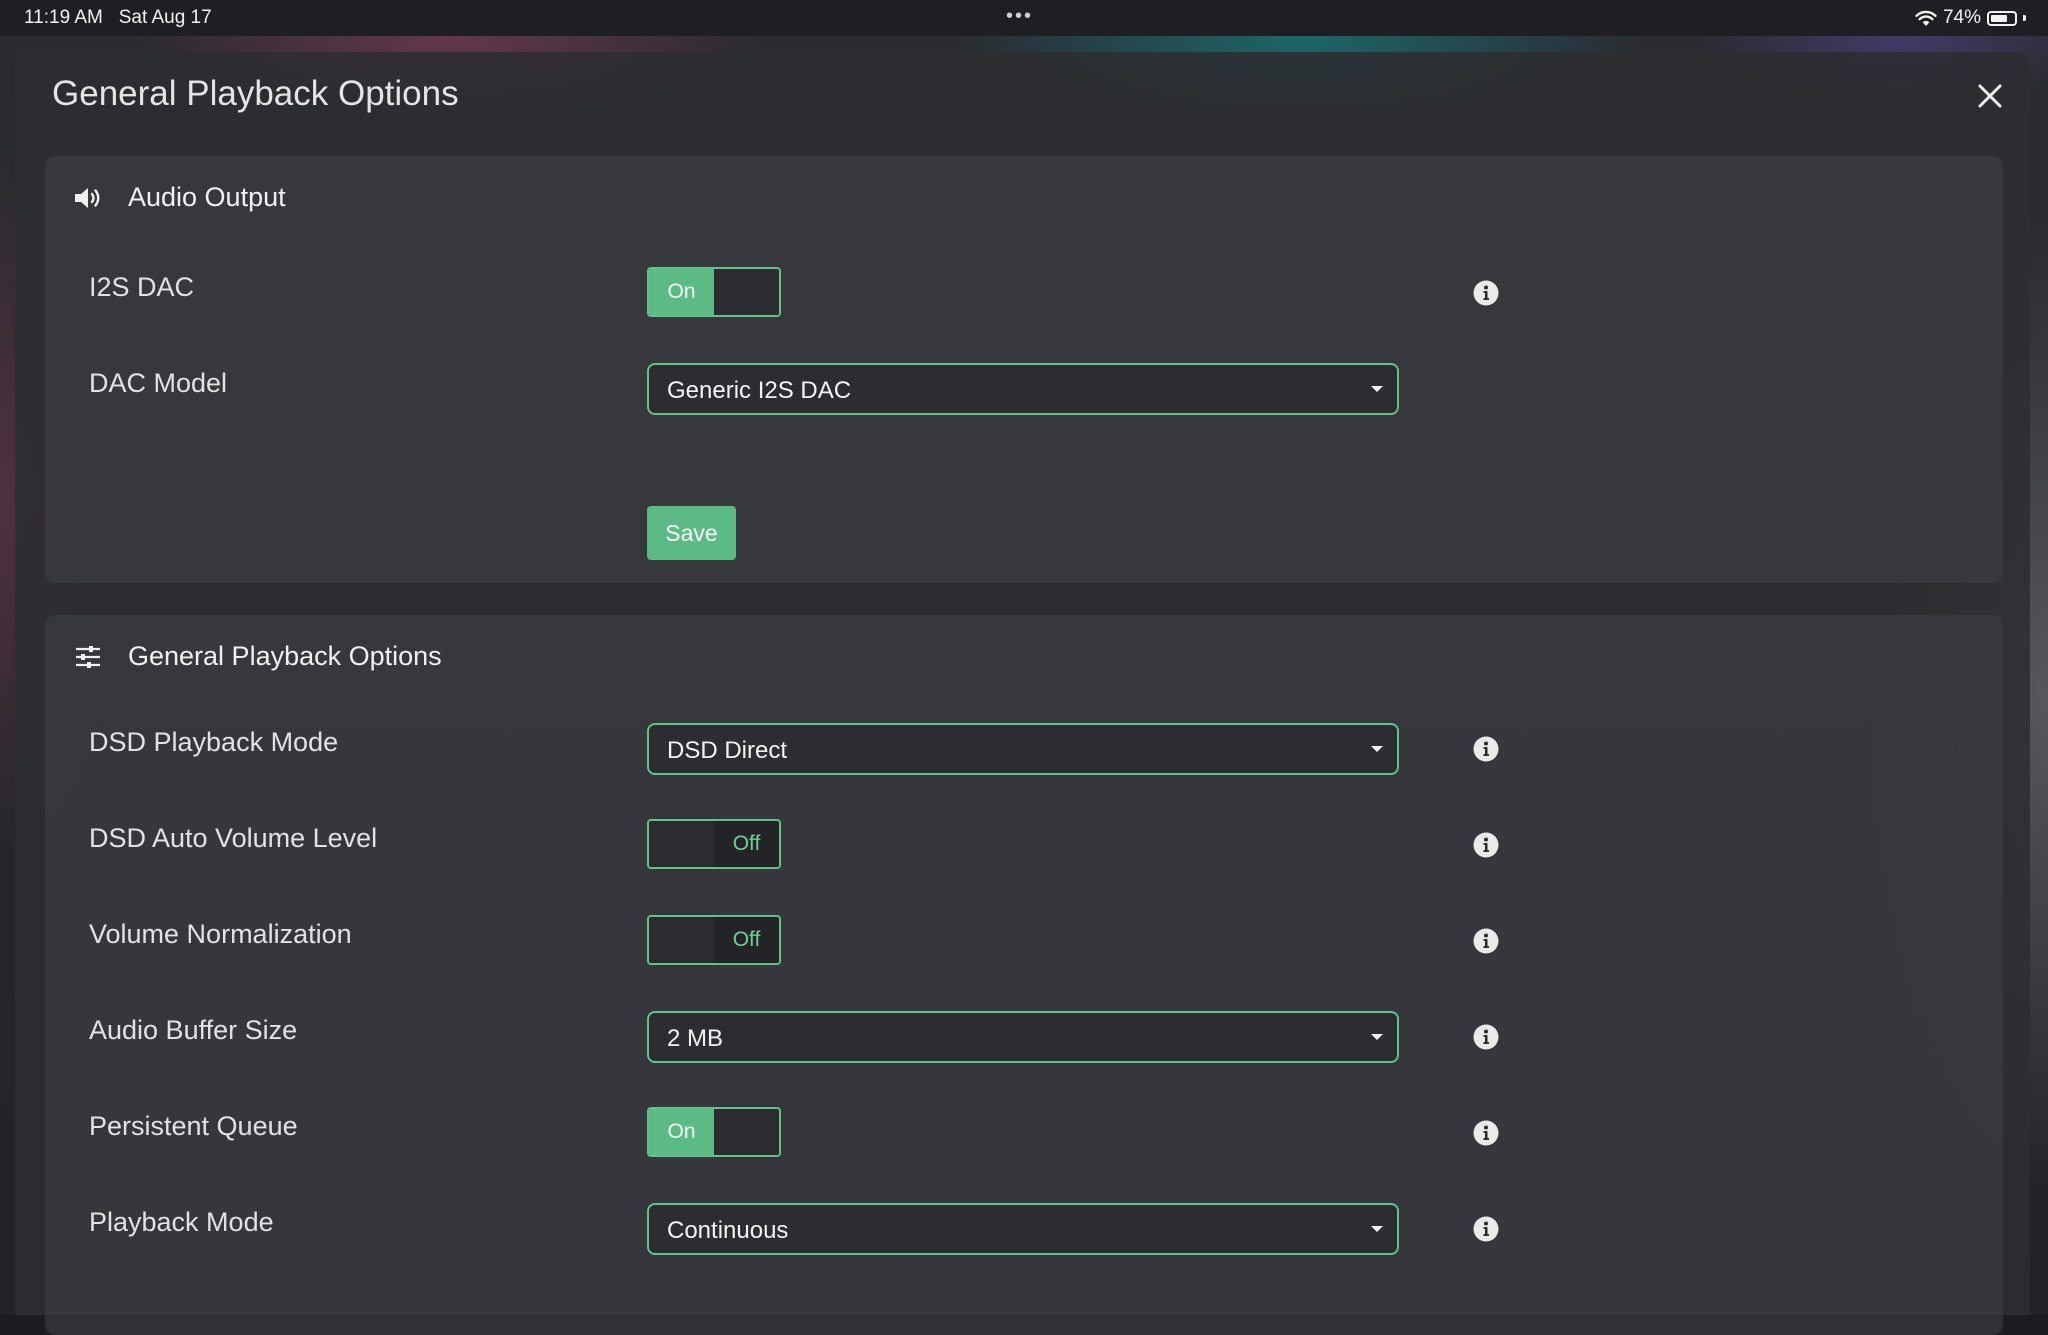  I want to click on battery-percent: 74%, so click(1961, 17).